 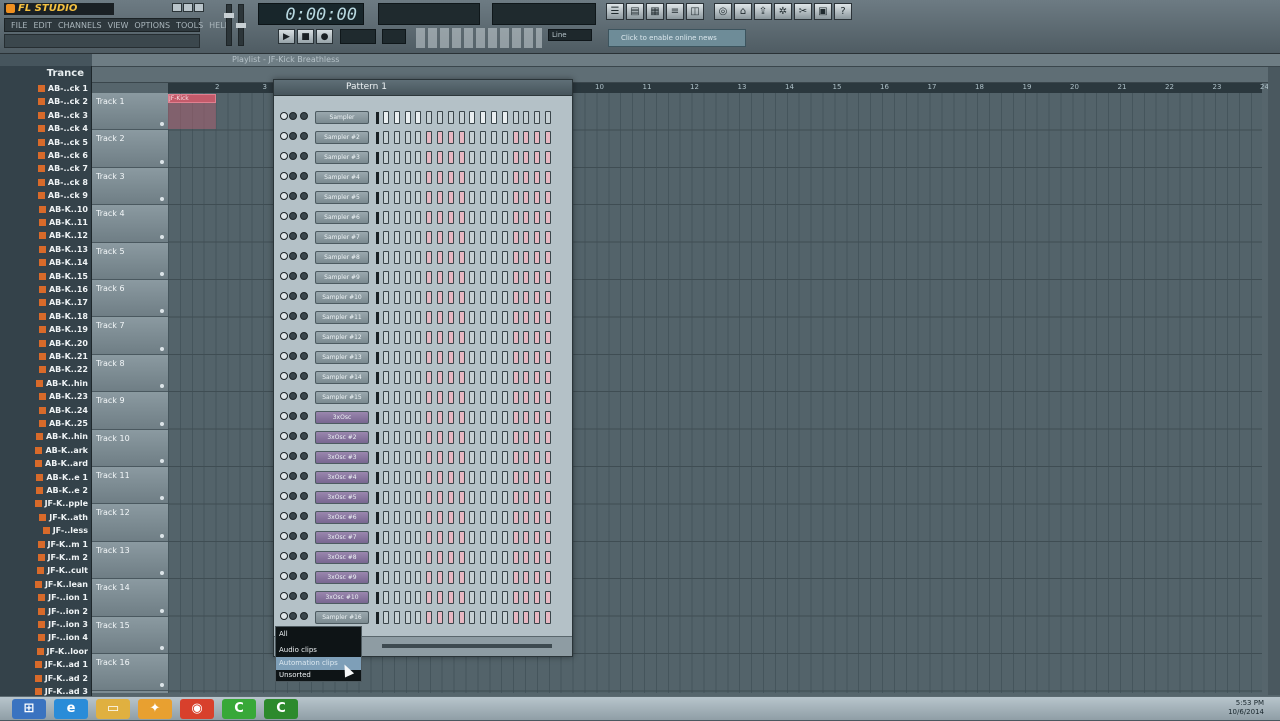 I want to click on browser-item: AB-..ck 6, so click(x=46, y=155).